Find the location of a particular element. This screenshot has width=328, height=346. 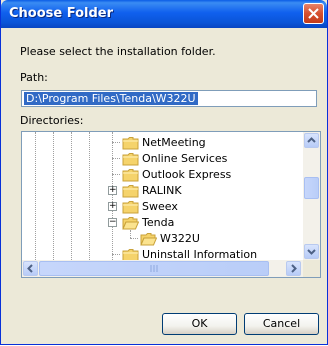

path-label: Path: is located at coordinates (34, 77).